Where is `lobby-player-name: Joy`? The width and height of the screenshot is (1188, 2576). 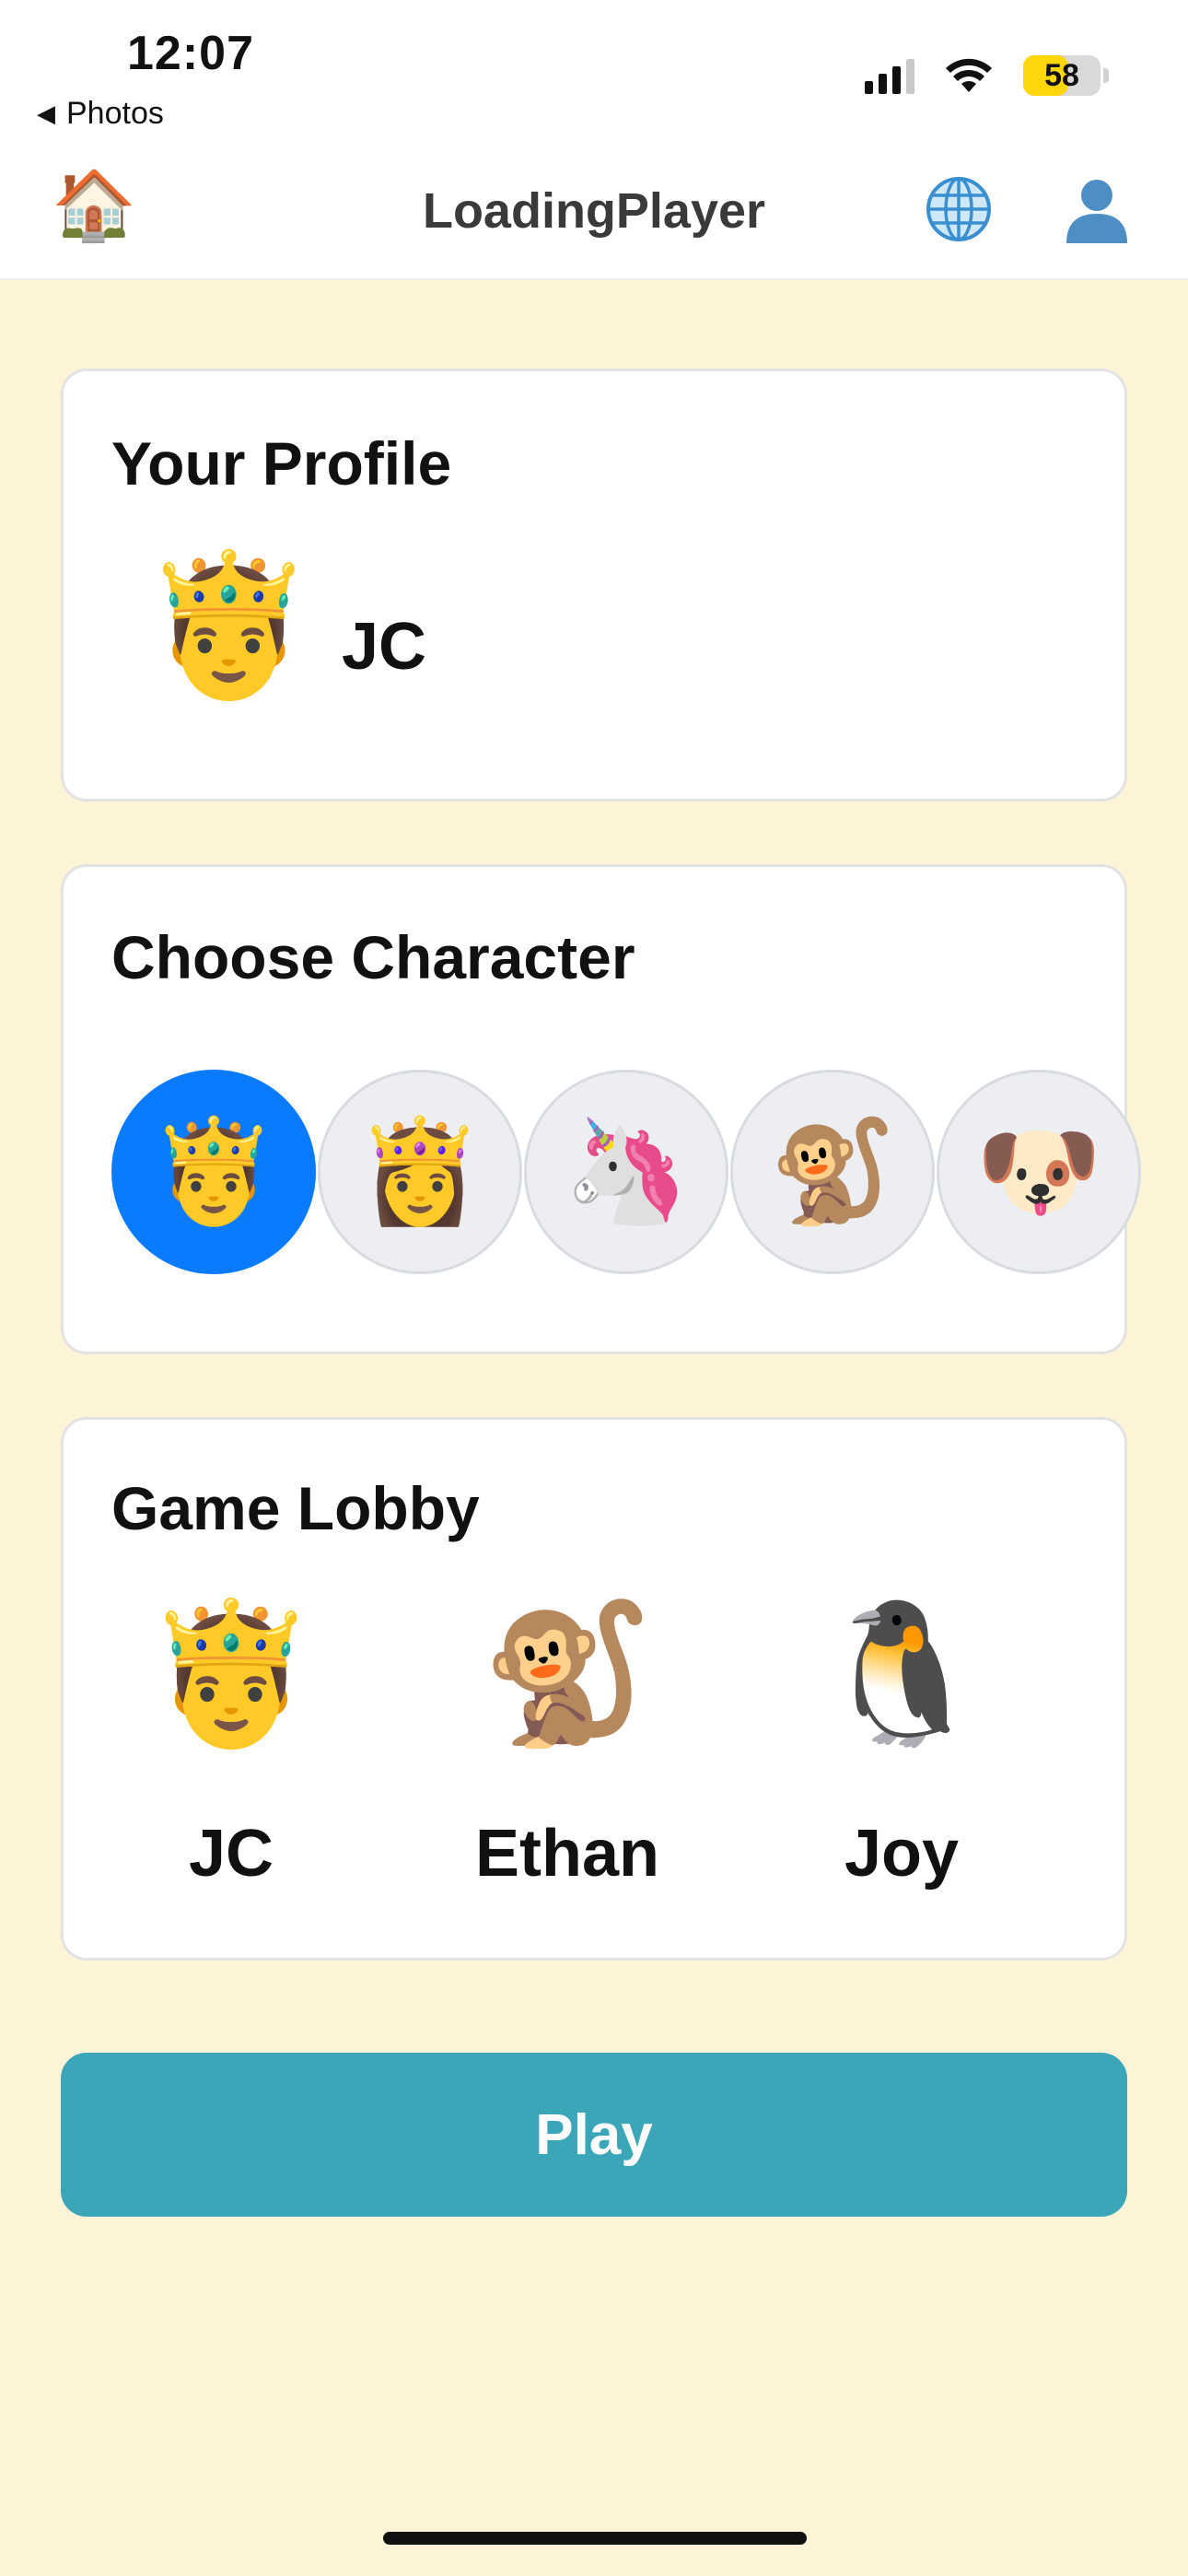 lobby-player-name: Joy is located at coordinates (902, 1854).